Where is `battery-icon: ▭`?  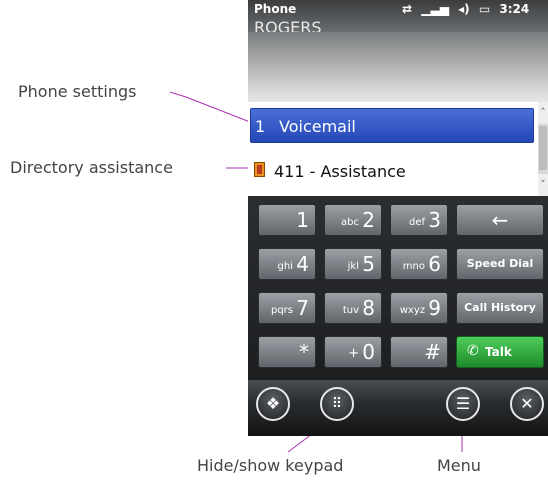 battery-icon: ▭ is located at coordinates (484, 9).